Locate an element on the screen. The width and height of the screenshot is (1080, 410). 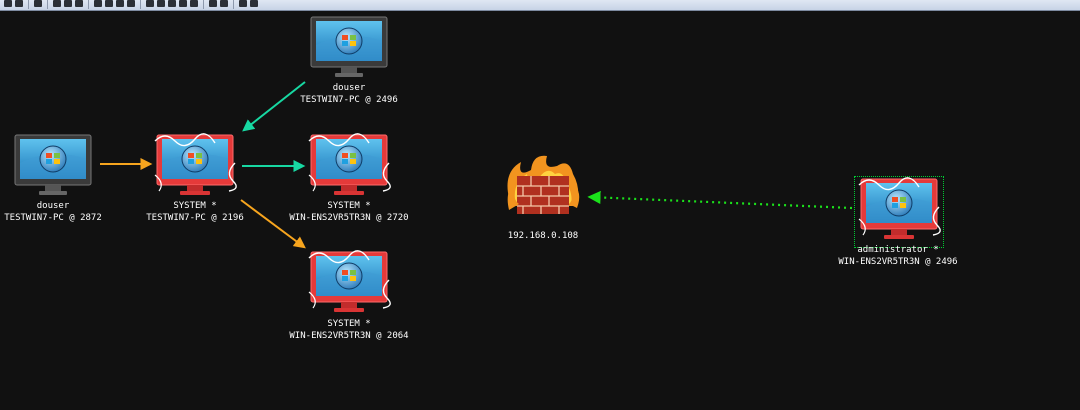
node-host: WIN-ENS2VR5TR3N @ 2496 is located at coordinates (898, 262).